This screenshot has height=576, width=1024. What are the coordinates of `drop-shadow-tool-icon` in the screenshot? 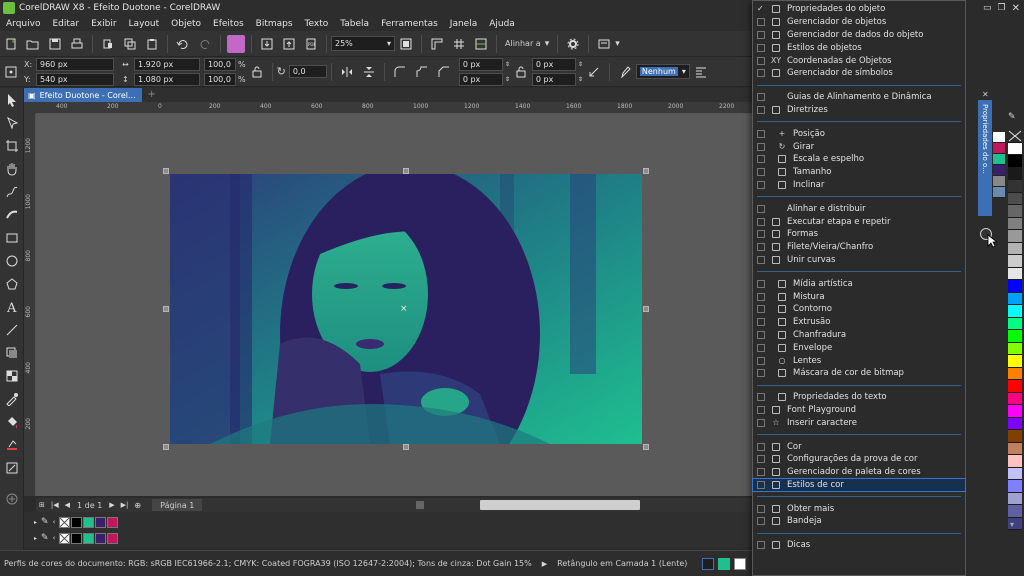 It's located at (12, 352).